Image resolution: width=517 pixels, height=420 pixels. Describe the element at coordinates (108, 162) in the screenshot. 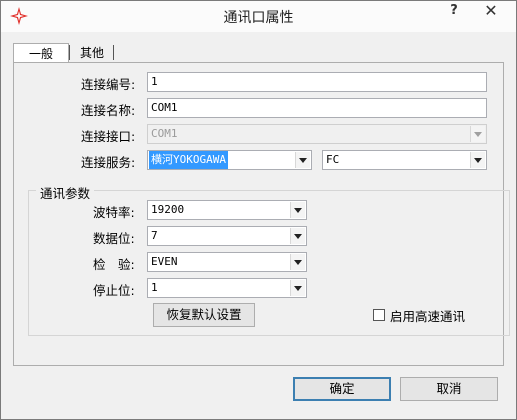

I see `conn-service-label: 连接服务:` at that location.